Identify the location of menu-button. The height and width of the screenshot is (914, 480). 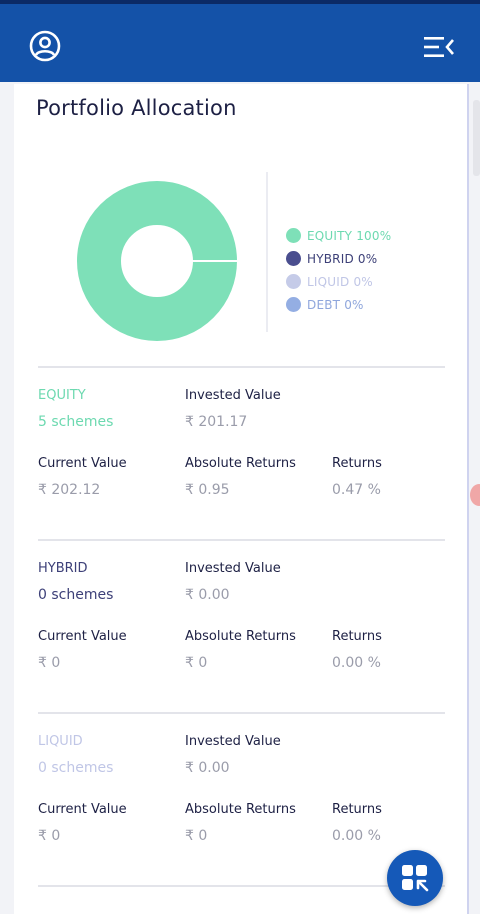
(439, 47).